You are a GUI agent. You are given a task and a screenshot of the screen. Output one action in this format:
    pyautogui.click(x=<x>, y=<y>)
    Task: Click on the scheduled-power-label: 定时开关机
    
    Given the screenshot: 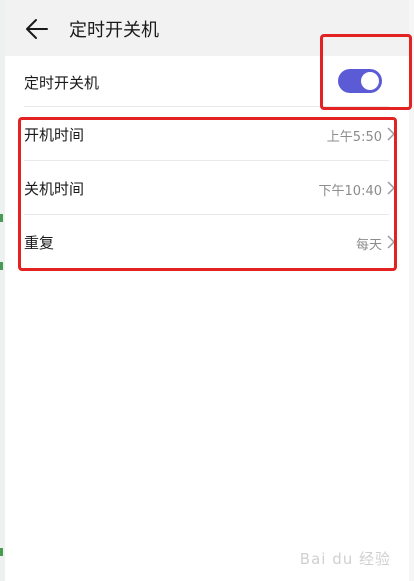 What is the action you would take?
    pyautogui.click(x=62, y=83)
    